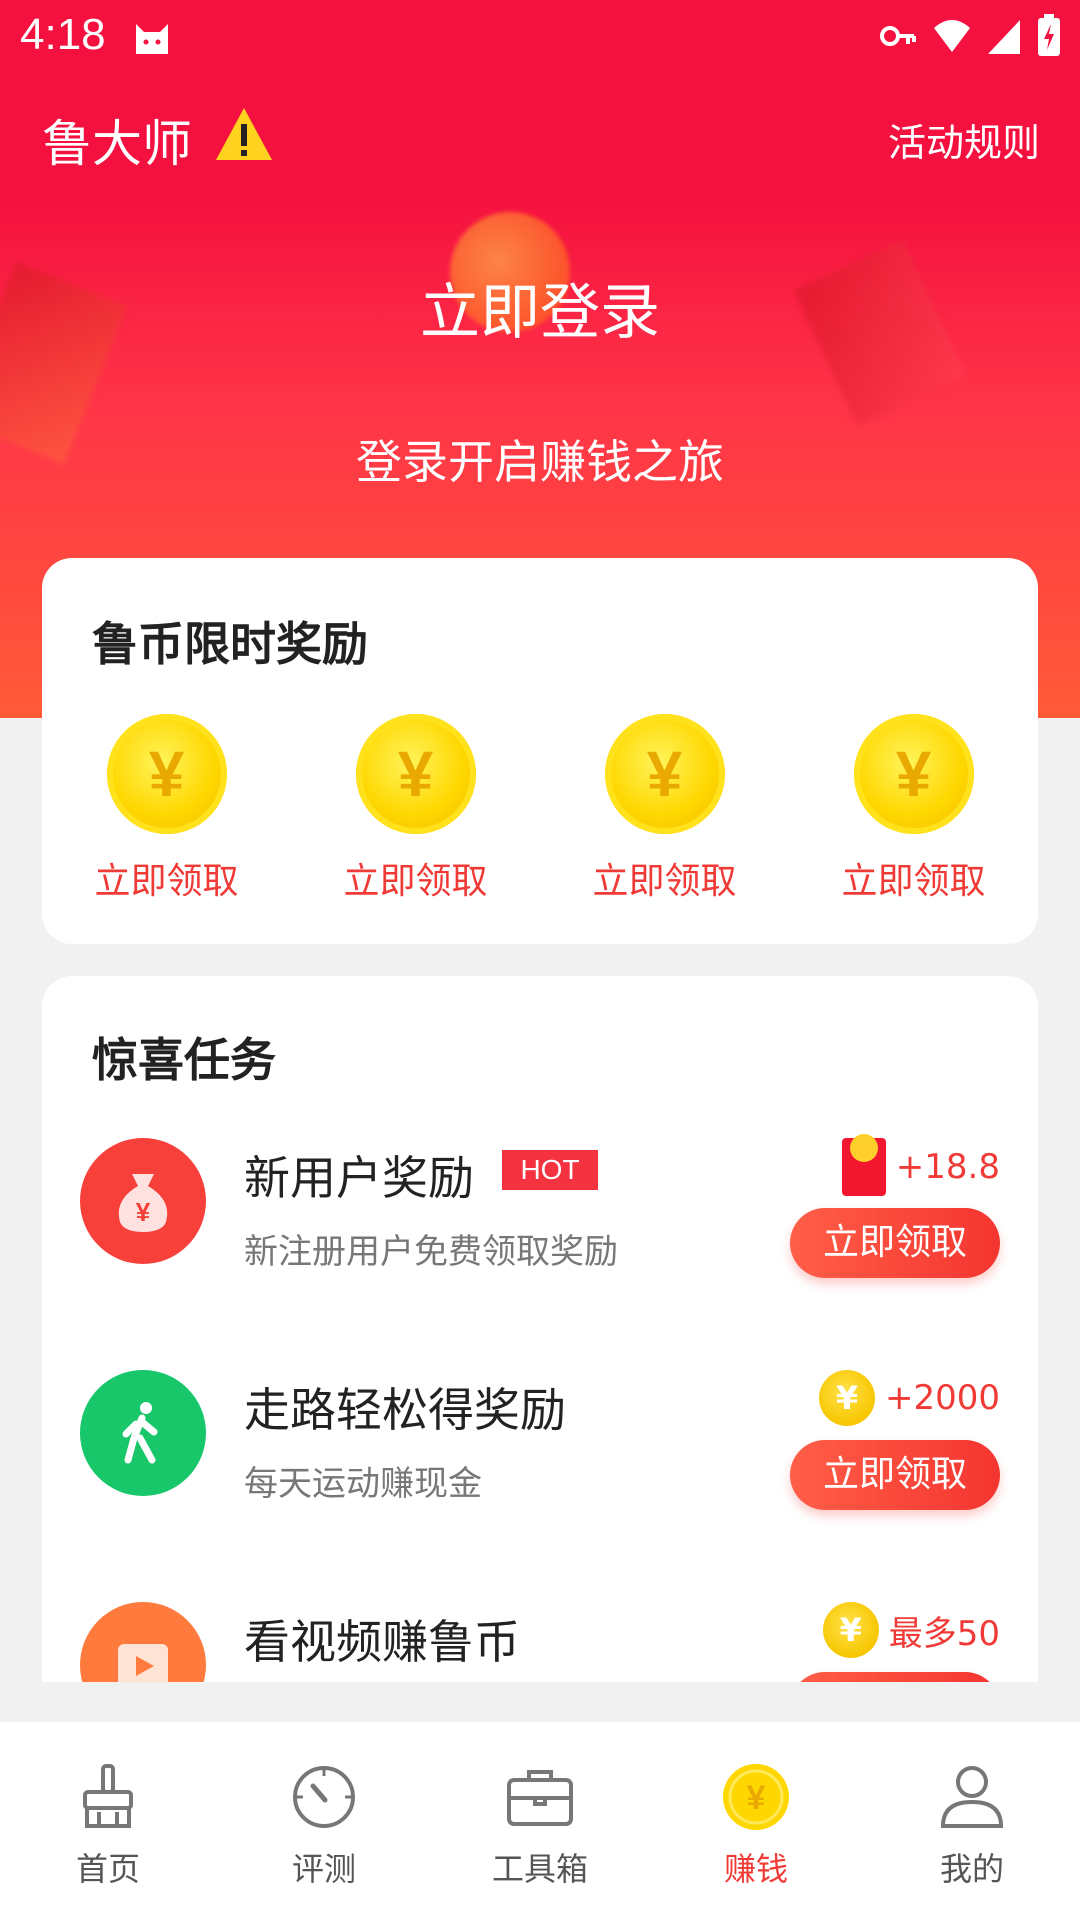 Image resolution: width=1080 pixels, height=1920 pixels. Describe the element at coordinates (540, 38) in the screenshot. I see `status-bar: 4:18` at that location.